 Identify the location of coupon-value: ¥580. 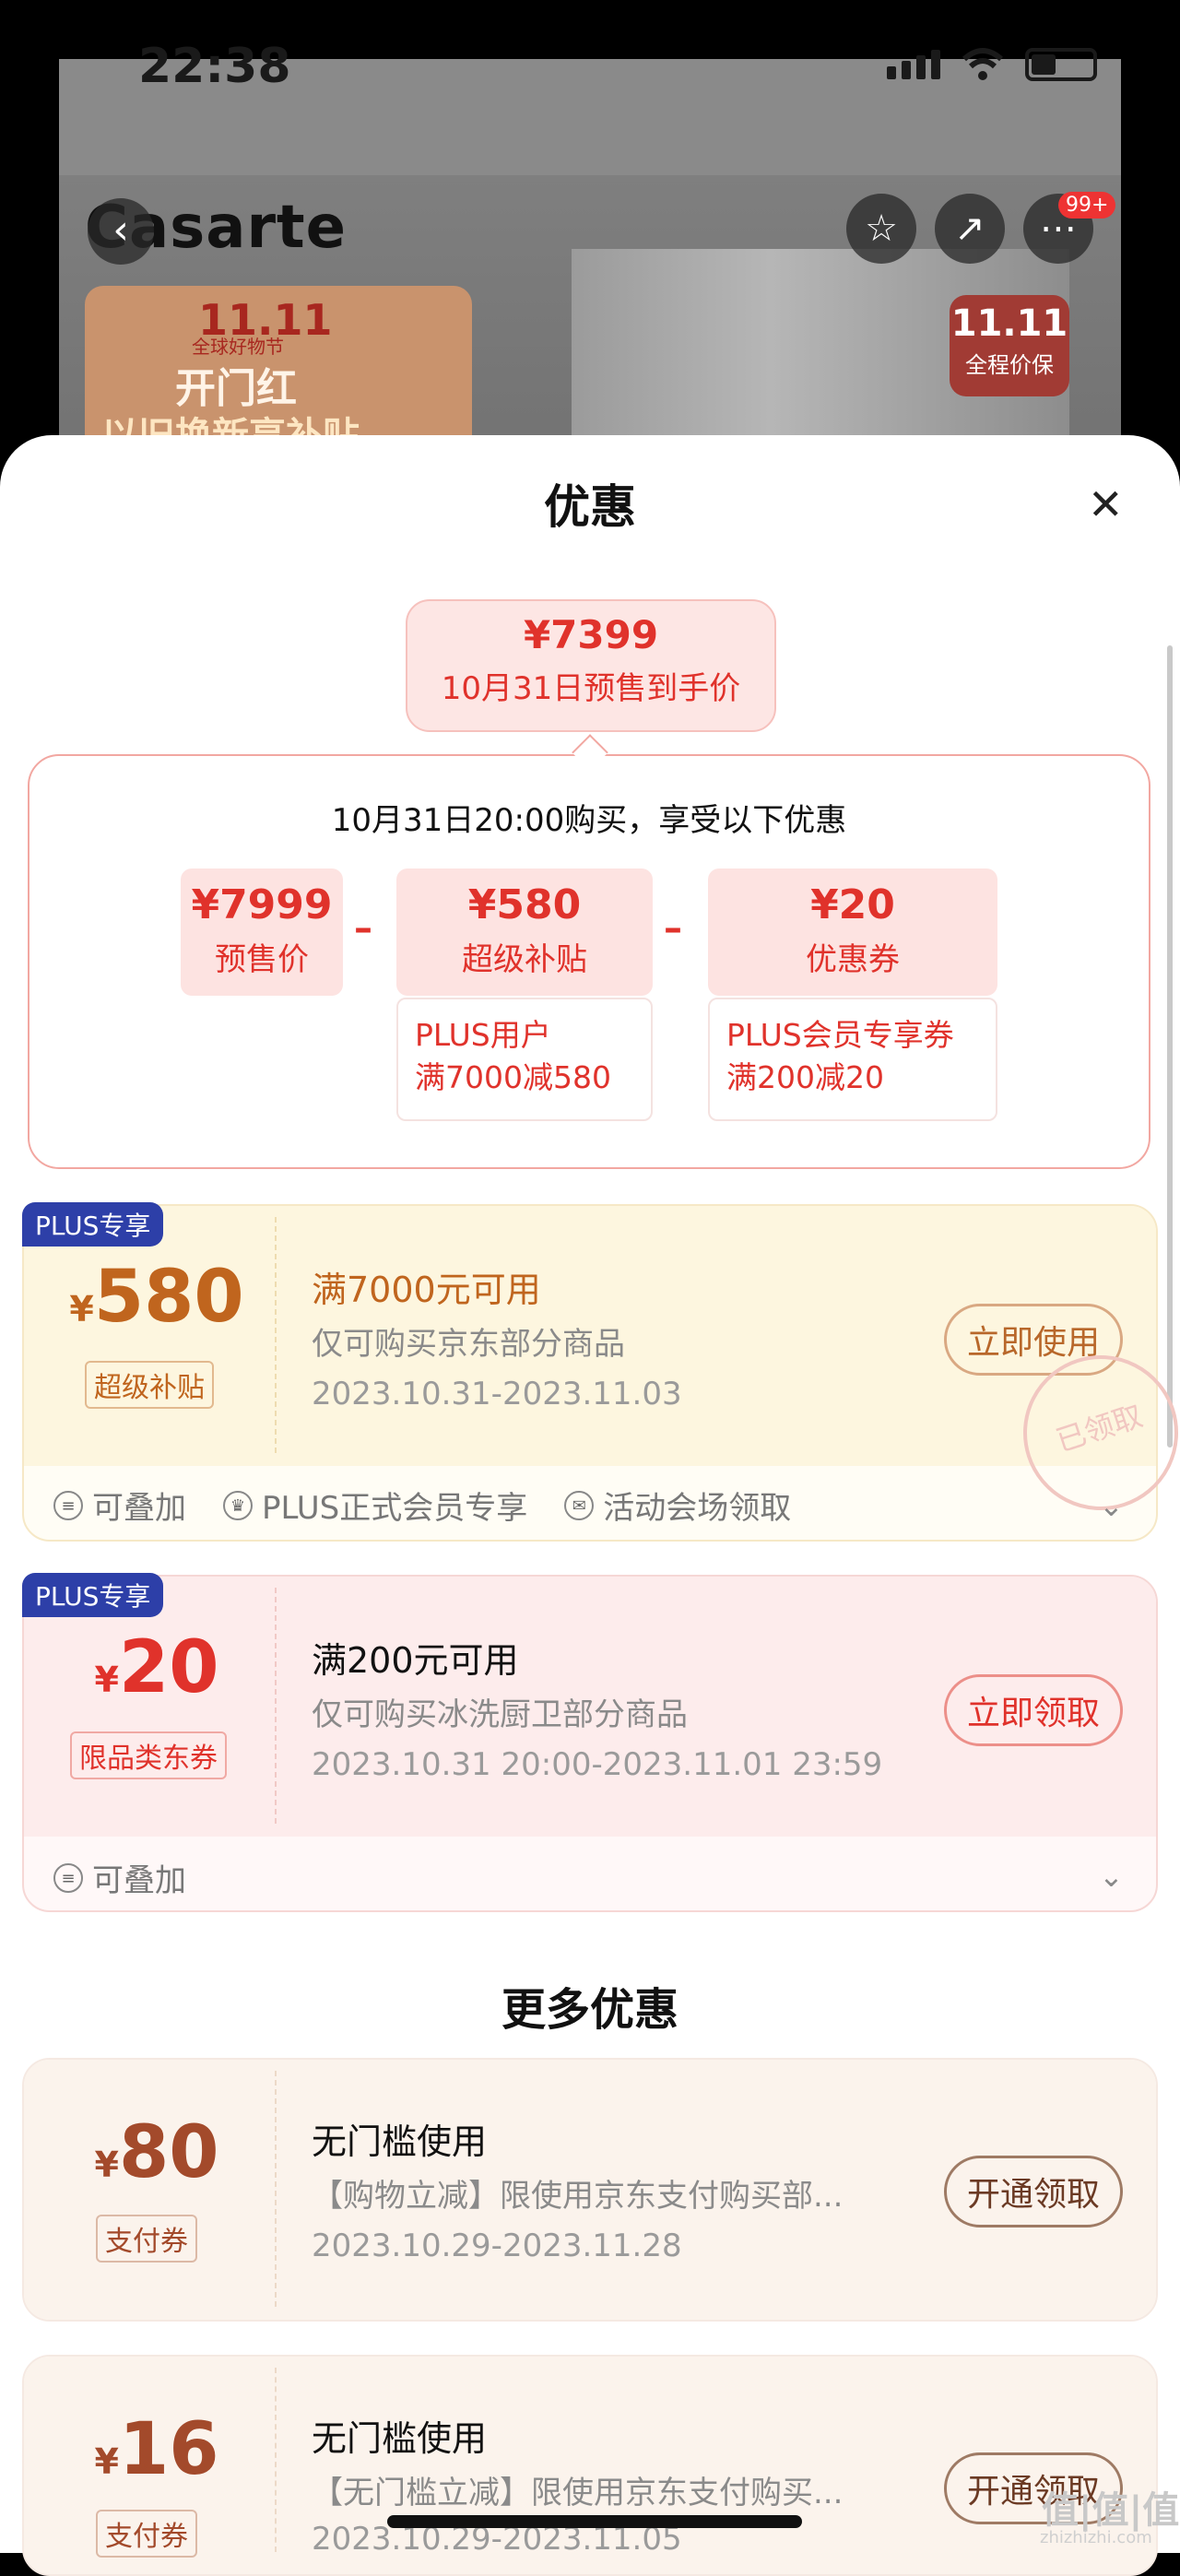
(156, 1297).